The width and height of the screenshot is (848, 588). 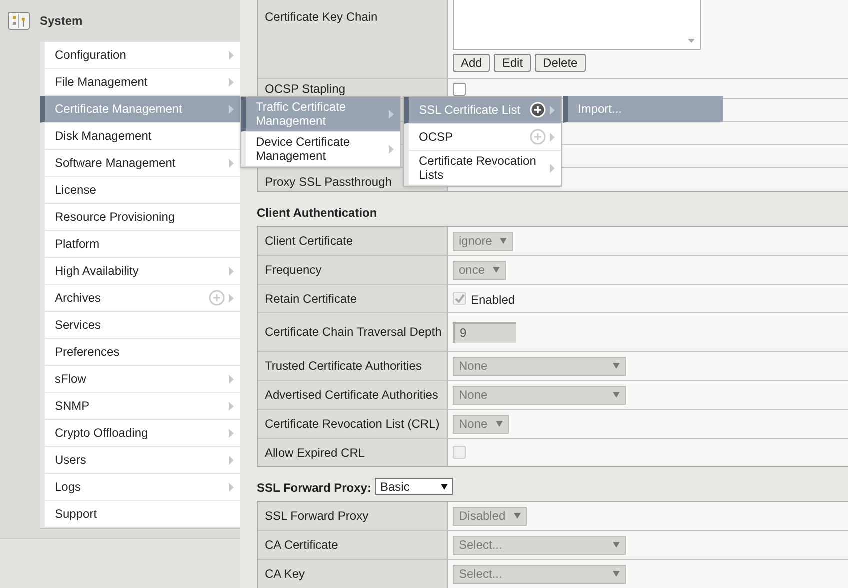 What do you see at coordinates (351, 395) in the screenshot?
I see `field-label: Advertised Certificate Authorities` at bounding box center [351, 395].